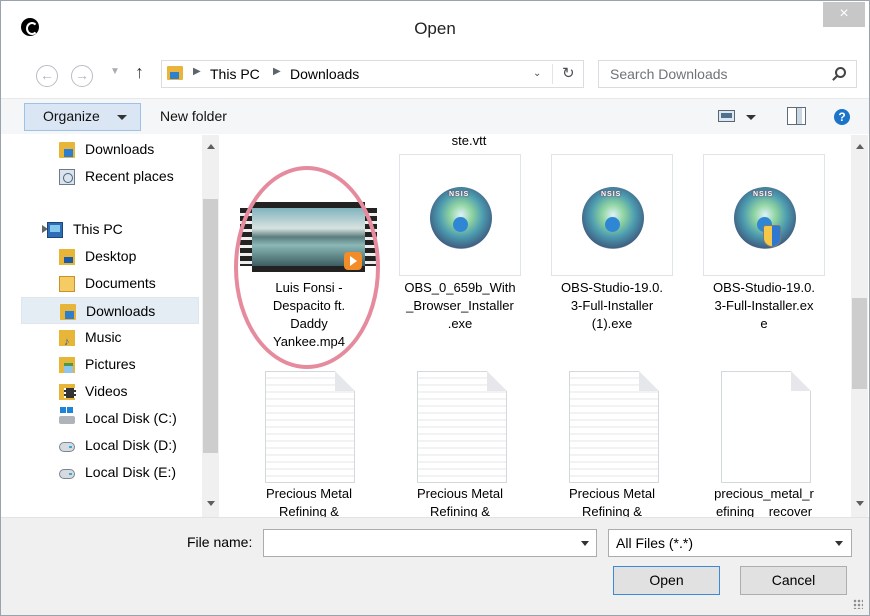 This screenshot has width=870, height=616. What do you see at coordinates (193, 116) in the screenshot?
I see `new-folder-button: New folder` at bounding box center [193, 116].